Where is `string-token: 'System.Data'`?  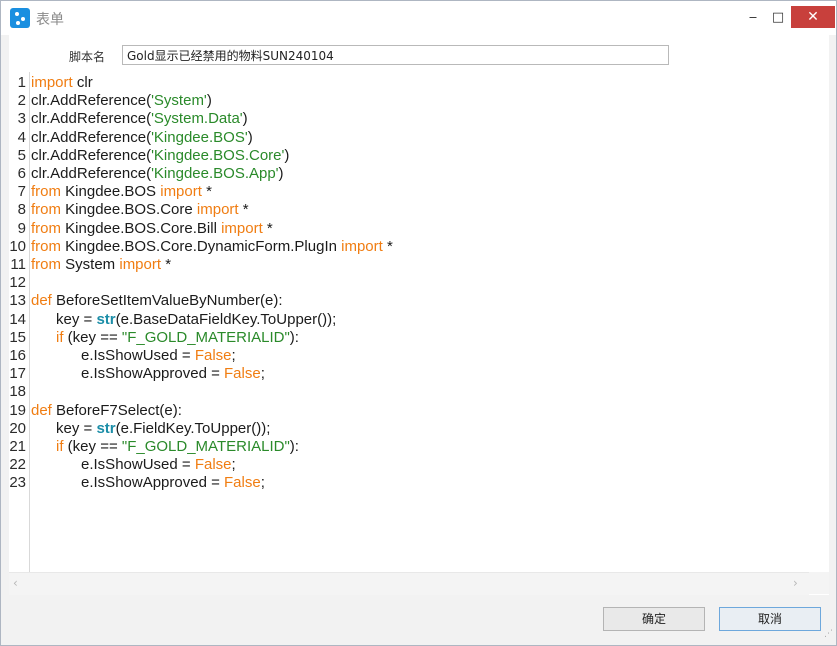
string-token: 'System.Data' is located at coordinates (197, 119).